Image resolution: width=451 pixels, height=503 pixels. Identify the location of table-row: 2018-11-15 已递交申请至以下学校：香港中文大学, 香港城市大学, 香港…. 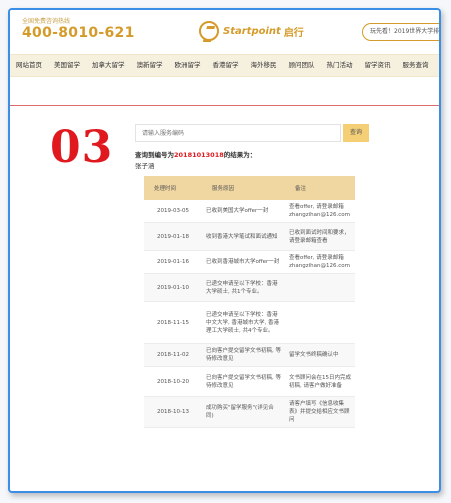
(249, 322).